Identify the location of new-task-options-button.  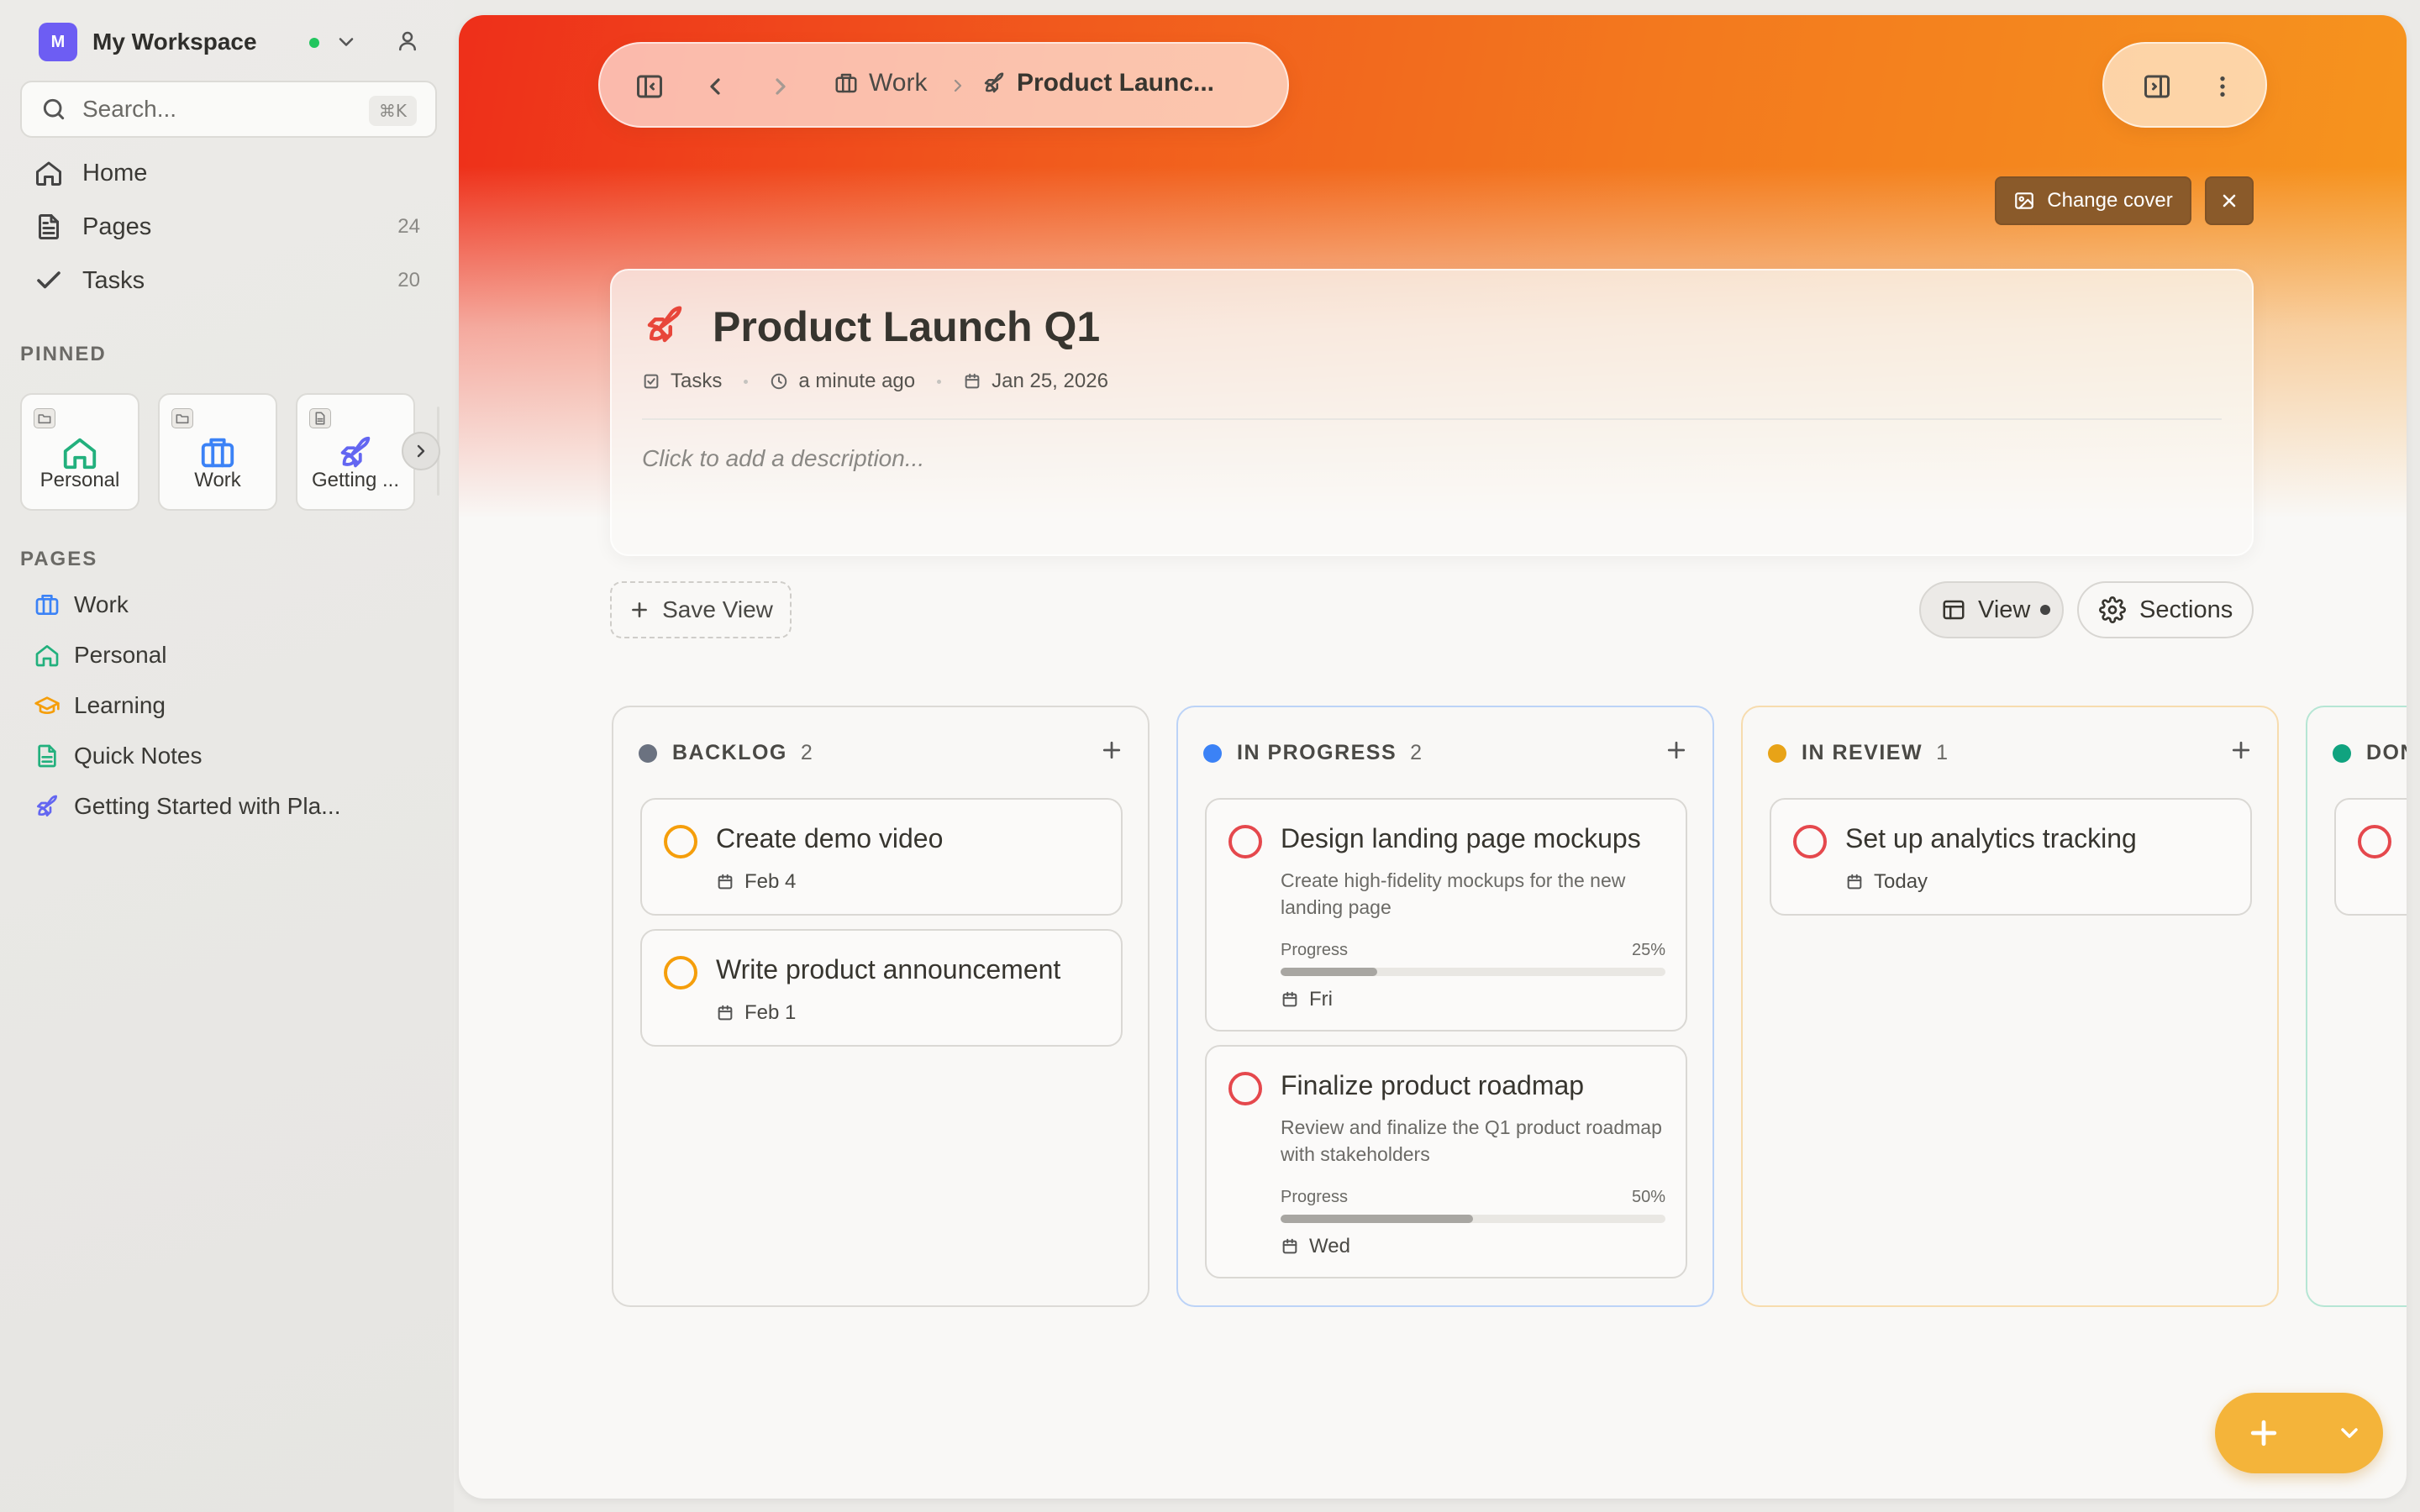
(2349, 1433).